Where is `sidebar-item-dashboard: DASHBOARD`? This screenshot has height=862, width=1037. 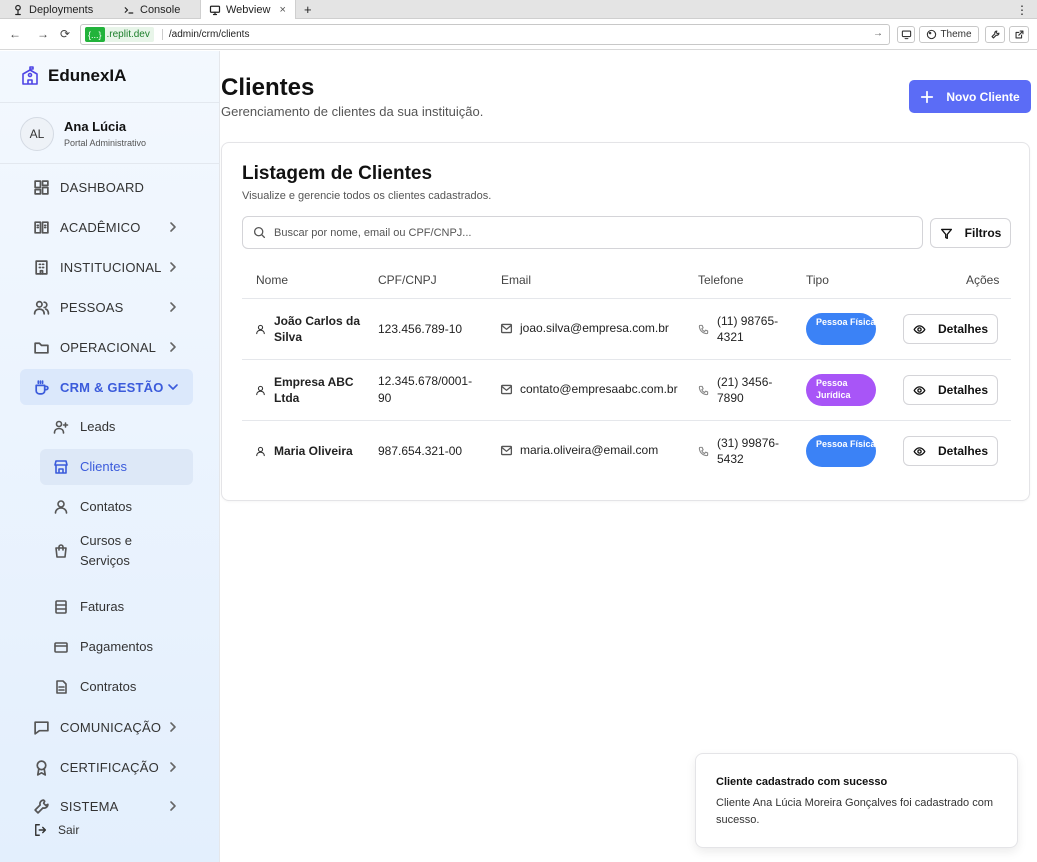 sidebar-item-dashboard: DASHBOARD is located at coordinates (106, 187).